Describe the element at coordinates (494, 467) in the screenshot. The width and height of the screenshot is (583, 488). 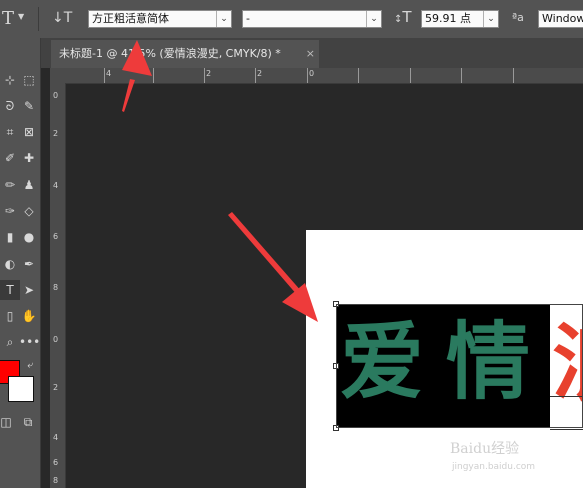
I see `watermark-url: jingyan.baidu.com` at that location.